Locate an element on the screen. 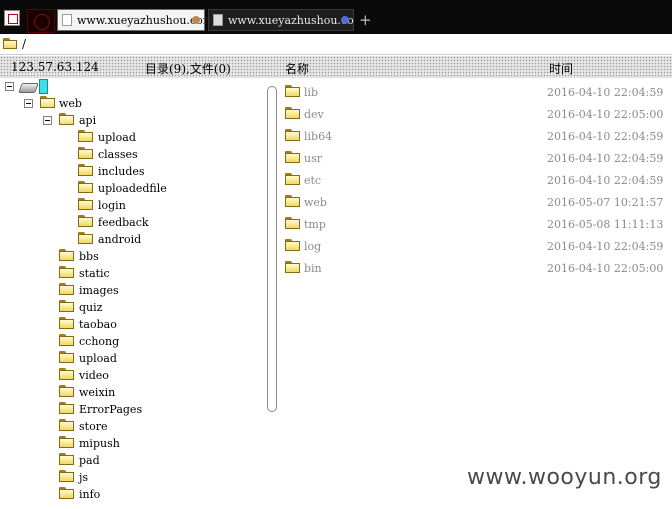 The width and height of the screenshot is (672, 509). tree-item-classes: classes is located at coordinates (130, 154).